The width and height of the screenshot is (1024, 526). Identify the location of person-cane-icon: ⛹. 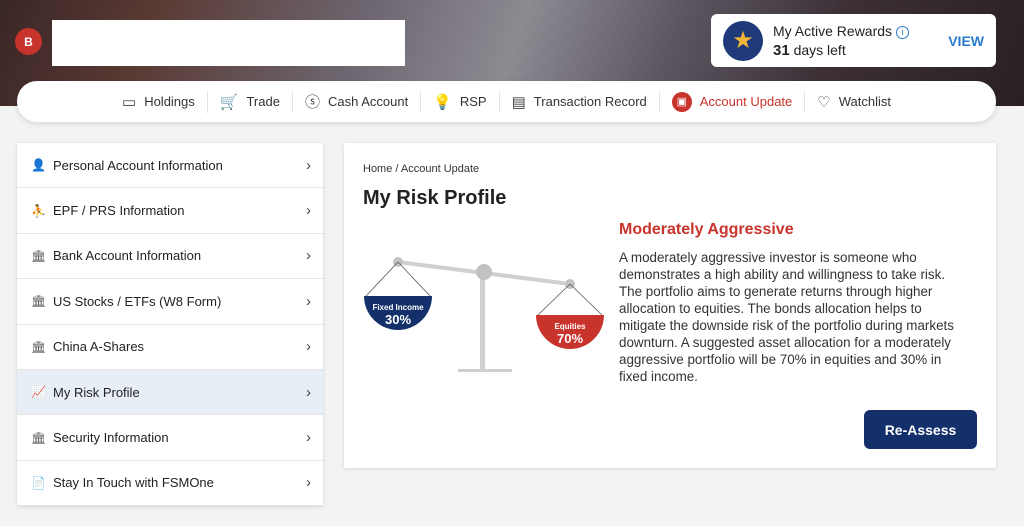
(38, 210).